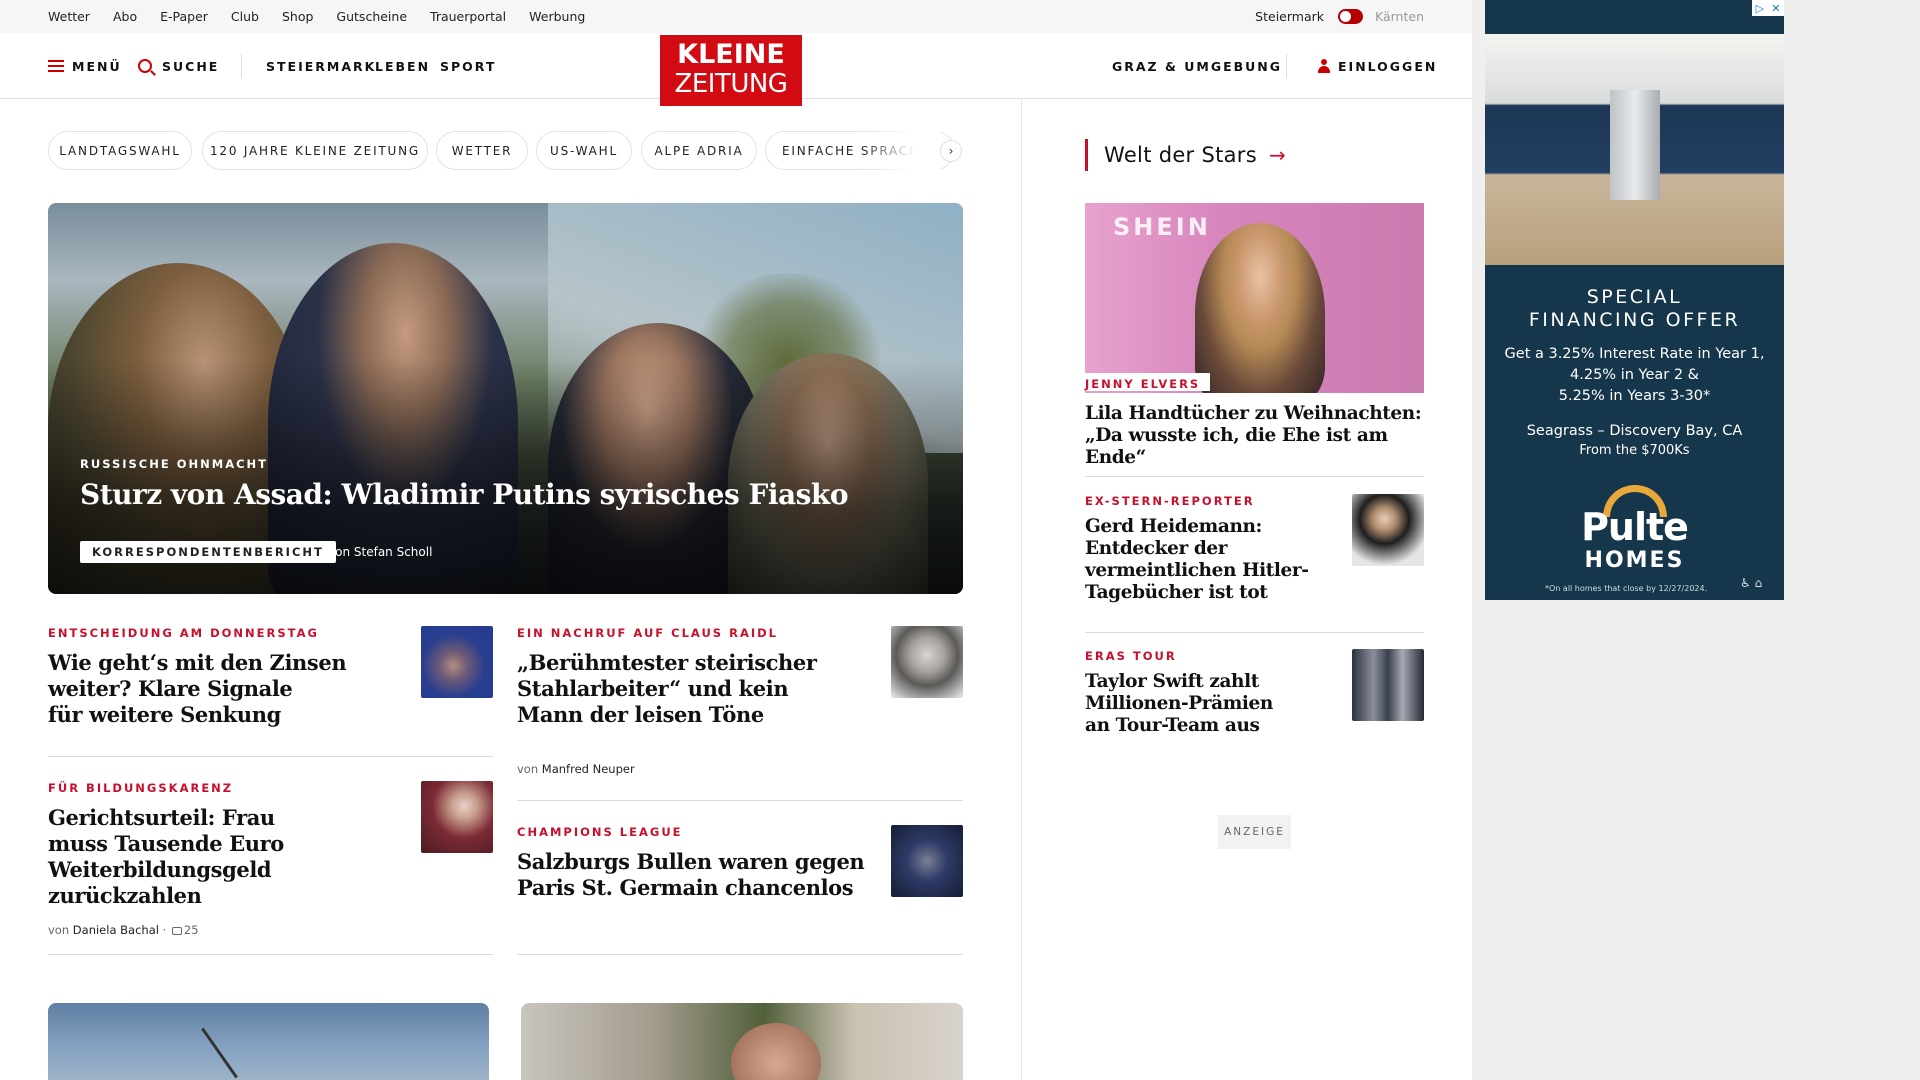  I want to click on utility-link-trauerportal: Trauerportal, so click(468, 16).